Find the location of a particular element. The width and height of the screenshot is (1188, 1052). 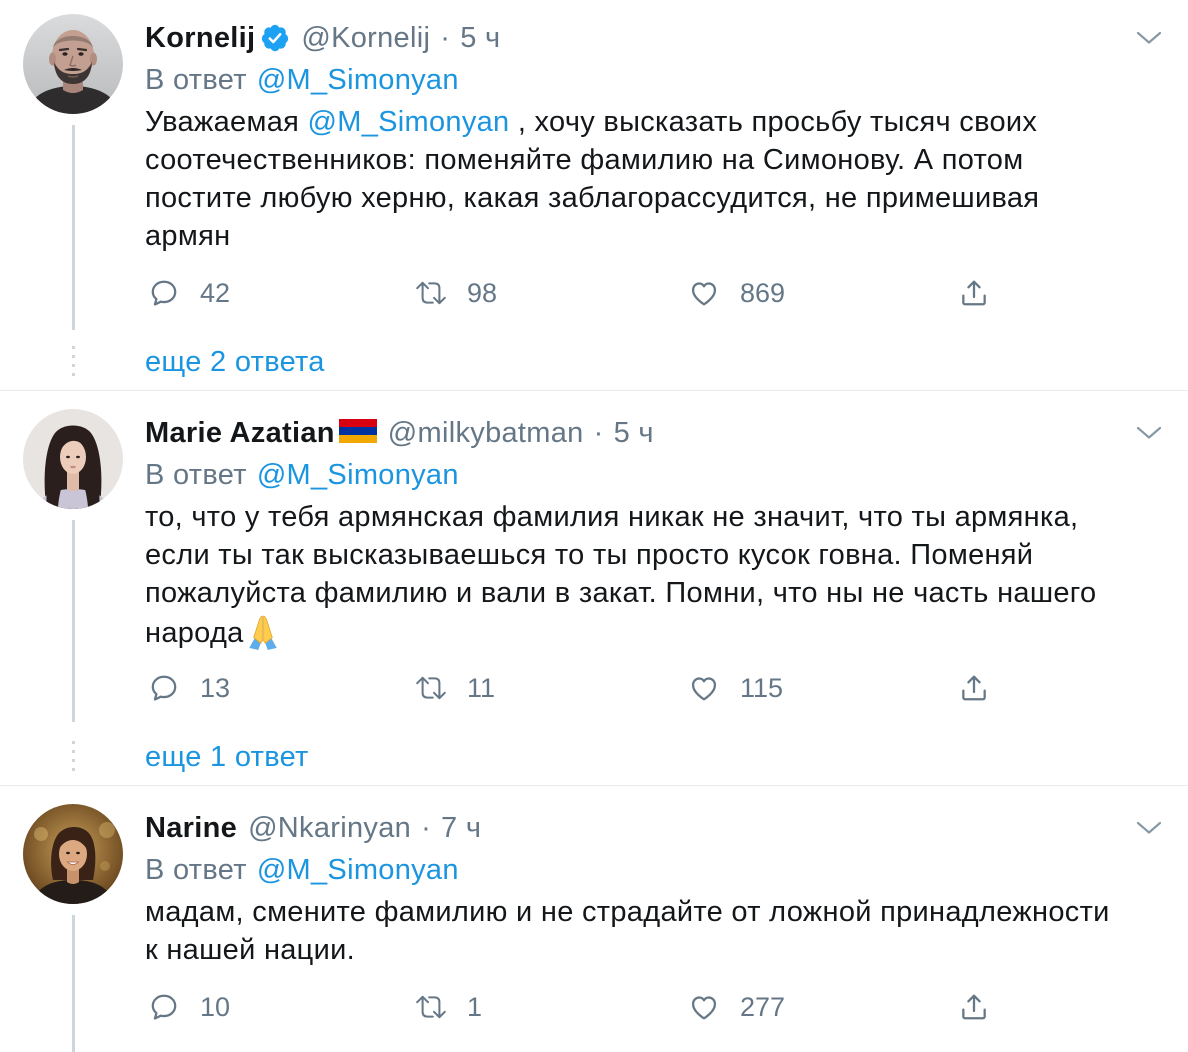

reply-count: 13 is located at coordinates (215, 688).